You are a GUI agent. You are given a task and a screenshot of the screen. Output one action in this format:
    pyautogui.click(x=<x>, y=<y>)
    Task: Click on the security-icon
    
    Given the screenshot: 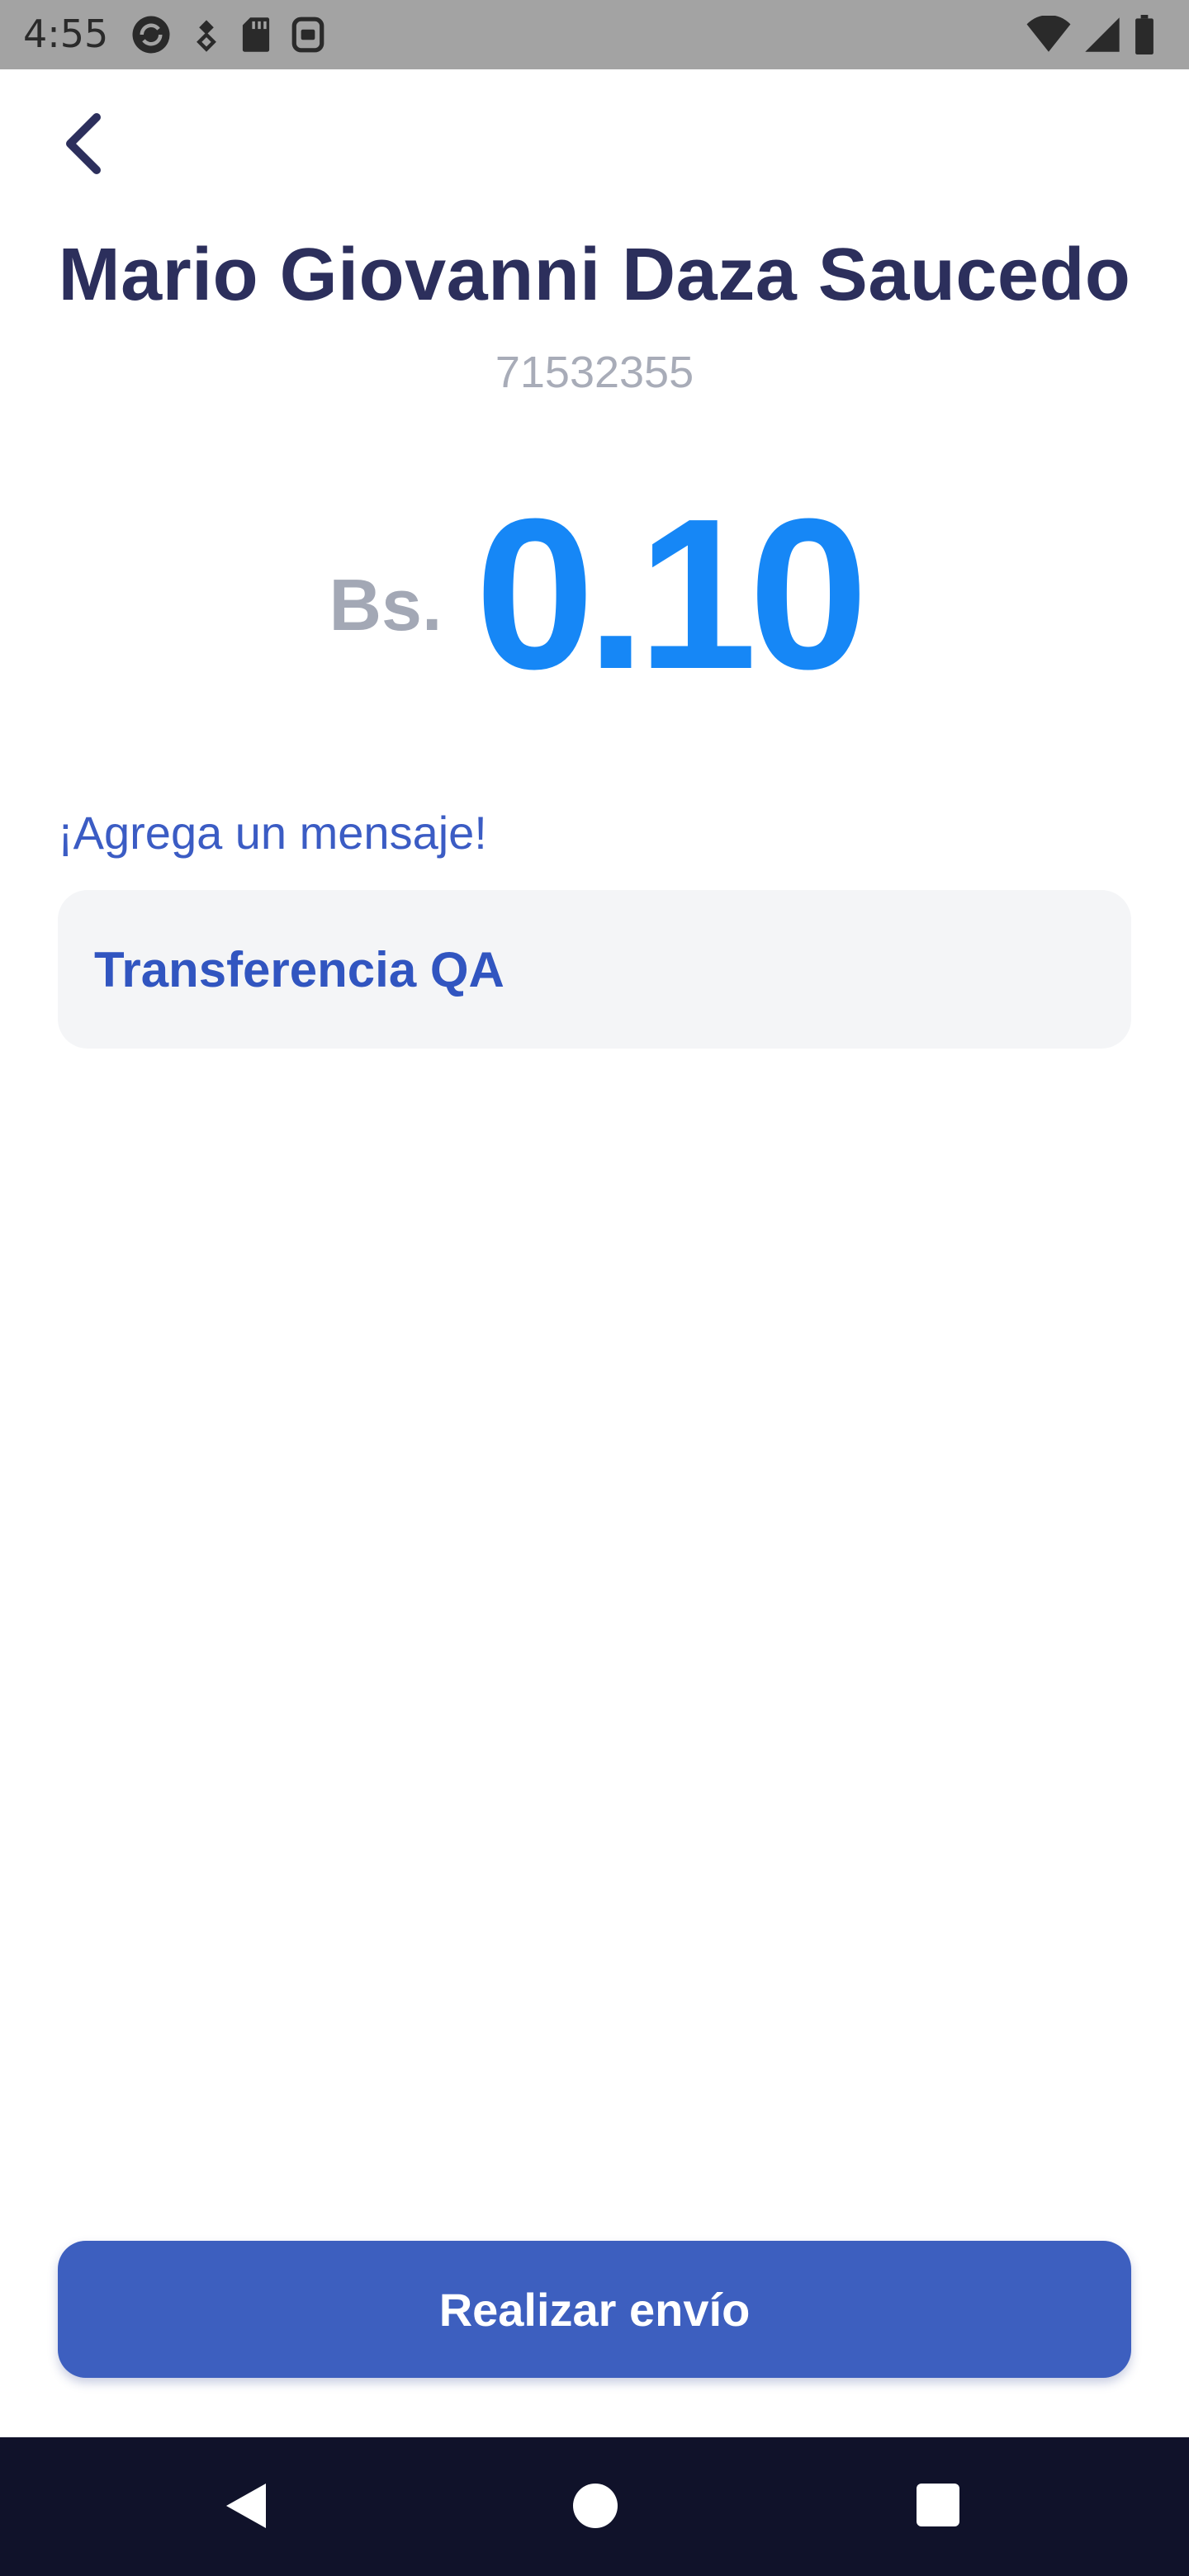 What is the action you would take?
    pyautogui.click(x=307, y=35)
    